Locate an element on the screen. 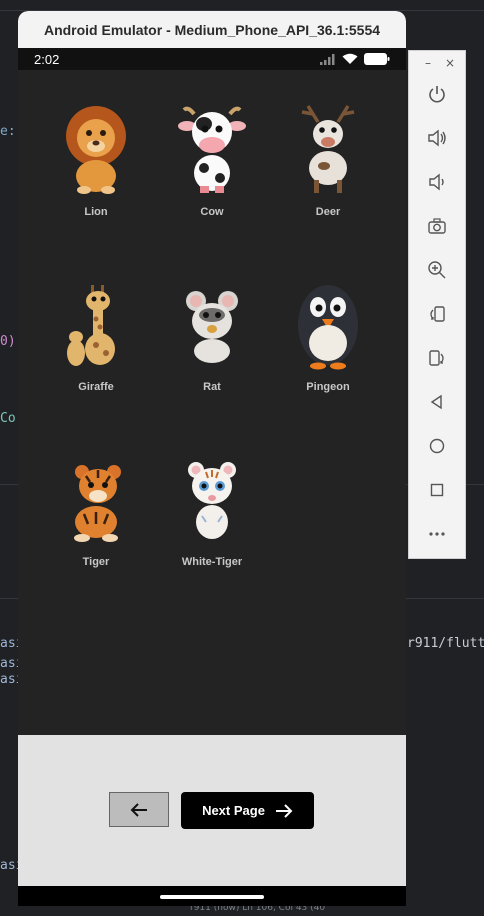 The width and height of the screenshot is (484, 916). close-button: × is located at coordinates (450, 63).